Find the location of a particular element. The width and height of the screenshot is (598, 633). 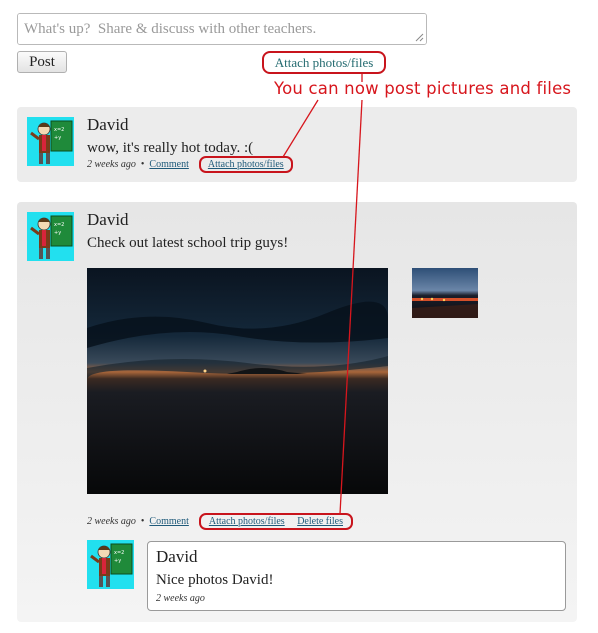

comment-text: Nice photos David! is located at coordinates (215, 580).